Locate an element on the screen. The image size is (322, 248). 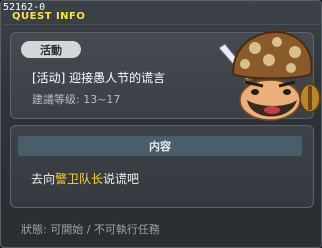
content-text-before: 去向 is located at coordinates (43, 179).